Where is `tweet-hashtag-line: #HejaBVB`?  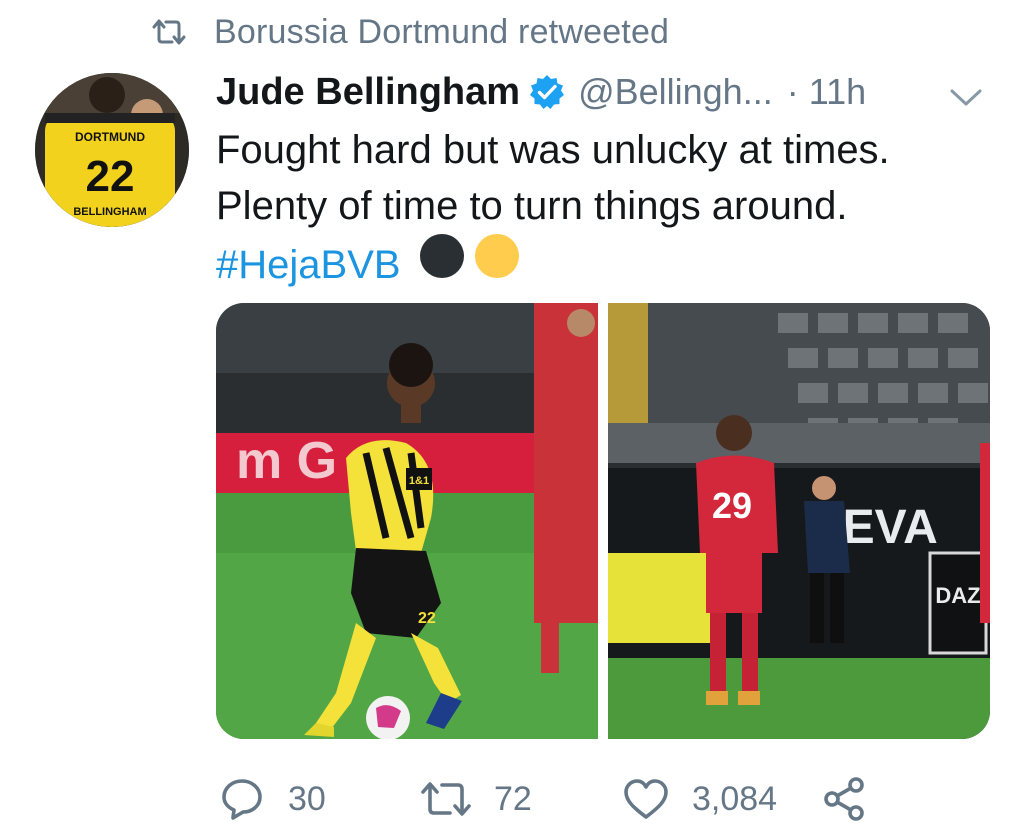 tweet-hashtag-line: #HejaBVB is located at coordinates (606, 263).